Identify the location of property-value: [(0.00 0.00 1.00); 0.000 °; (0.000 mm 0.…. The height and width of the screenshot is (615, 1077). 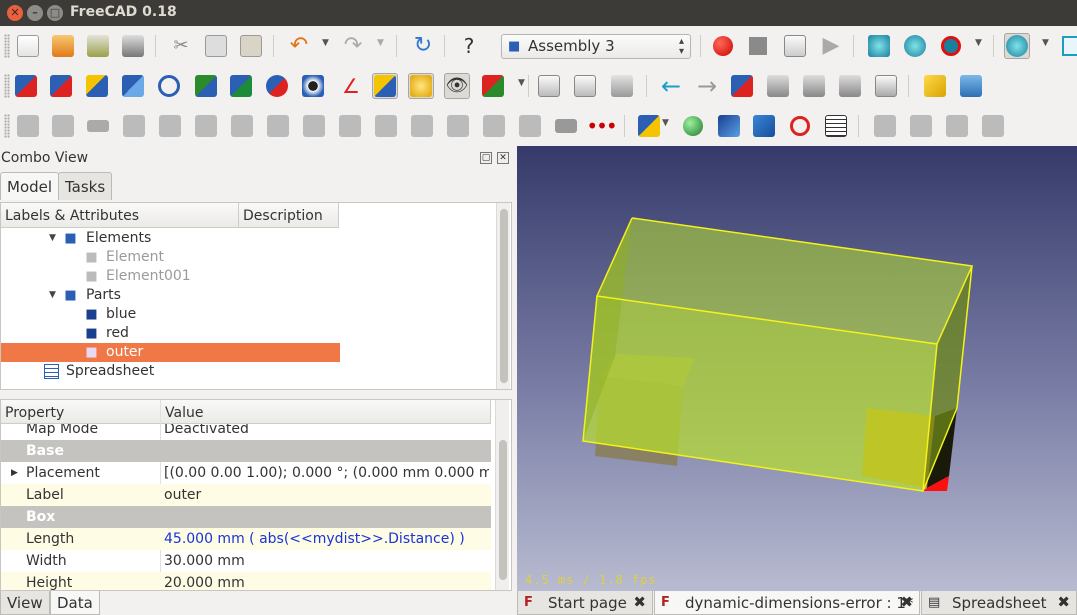
(326, 473).